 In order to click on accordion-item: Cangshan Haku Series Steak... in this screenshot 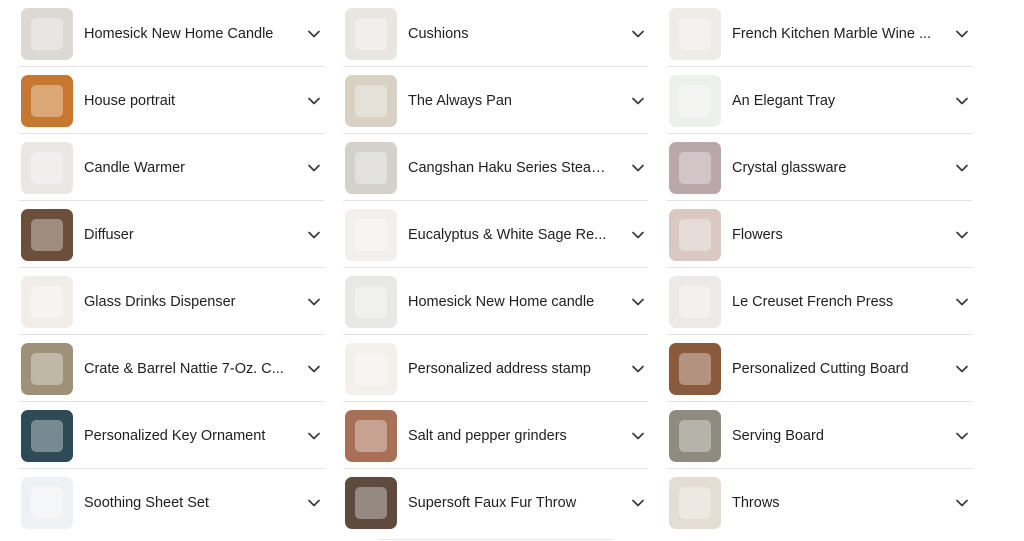, I will do `click(495, 167)`.